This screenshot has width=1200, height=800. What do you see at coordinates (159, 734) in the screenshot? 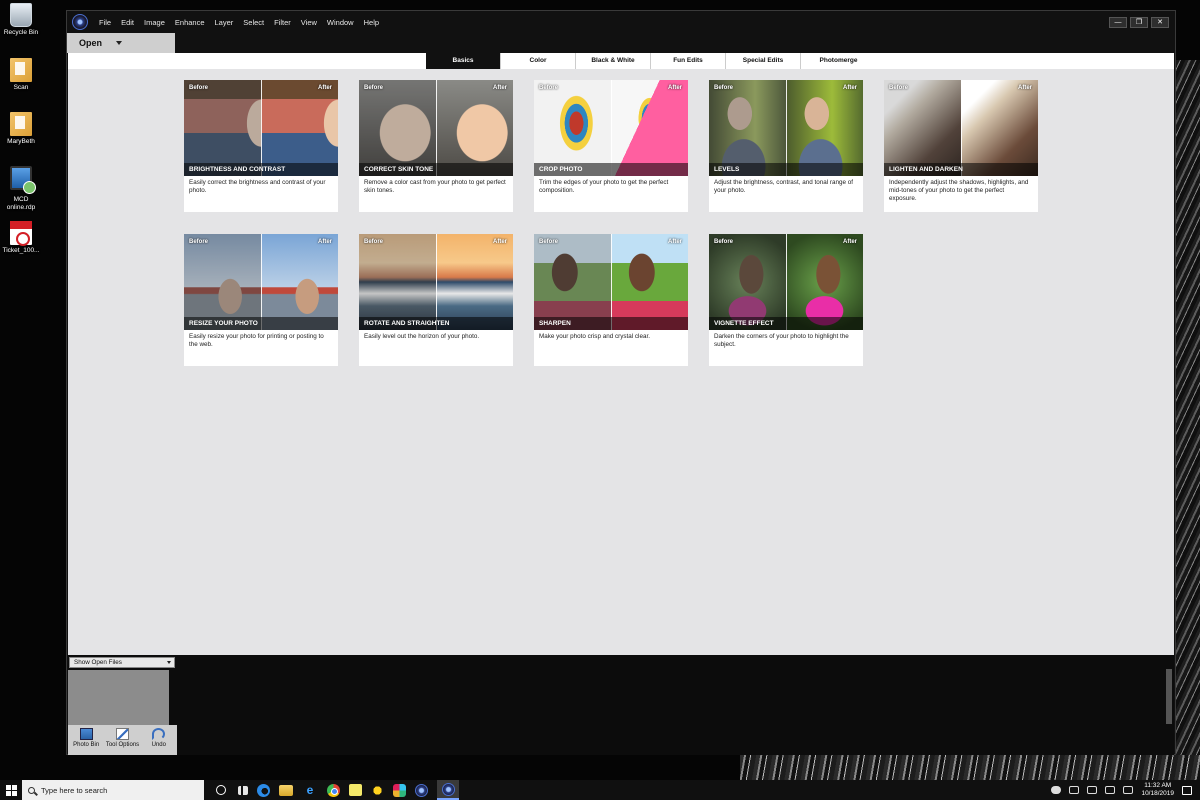
I see `undo-icon` at bounding box center [159, 734].